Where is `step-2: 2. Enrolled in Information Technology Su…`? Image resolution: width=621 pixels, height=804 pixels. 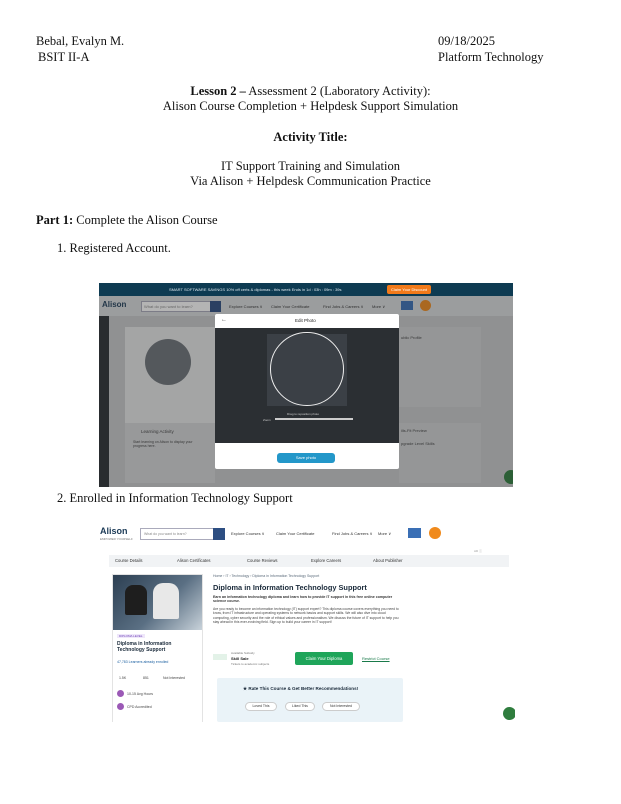 step-2: 2. Enrolled in Information Technology Su… is located at coordinates (175, 498).